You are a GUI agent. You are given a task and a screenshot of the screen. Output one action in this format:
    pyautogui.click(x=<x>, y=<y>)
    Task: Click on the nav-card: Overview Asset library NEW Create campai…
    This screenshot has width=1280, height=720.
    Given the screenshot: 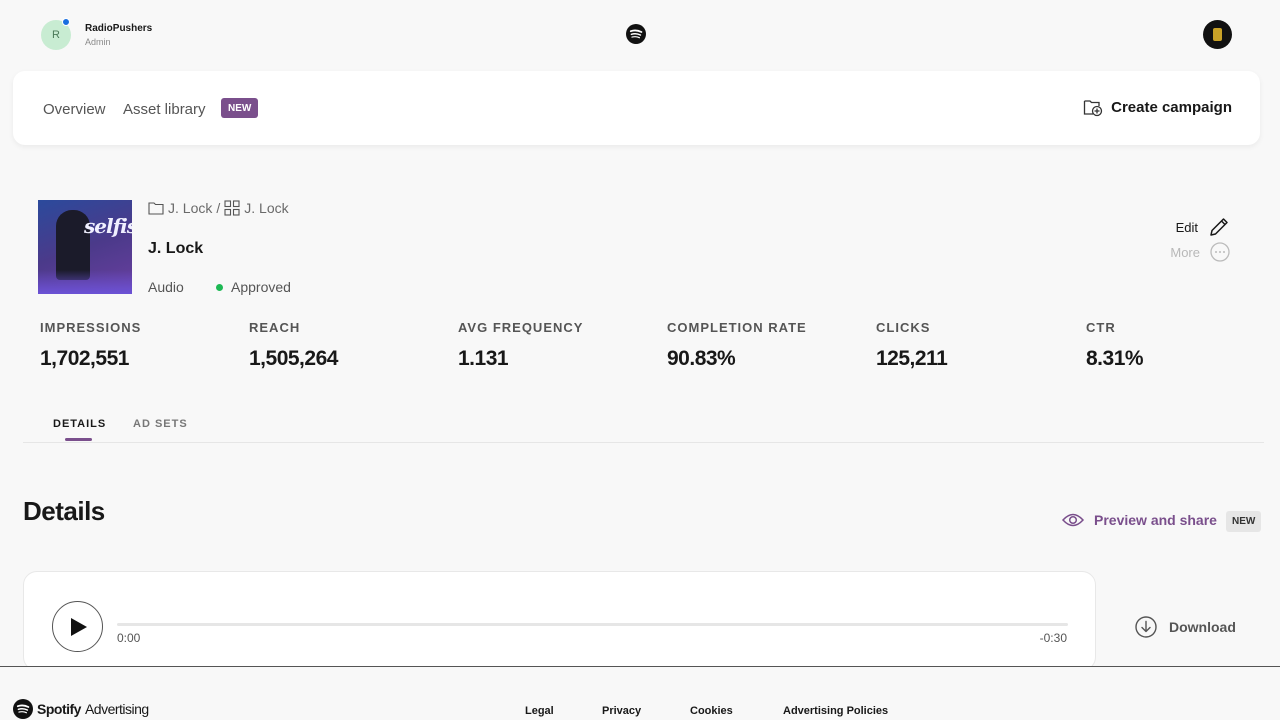 What is the action you would take?
    pyautogui.click(x=636, y=108)
    